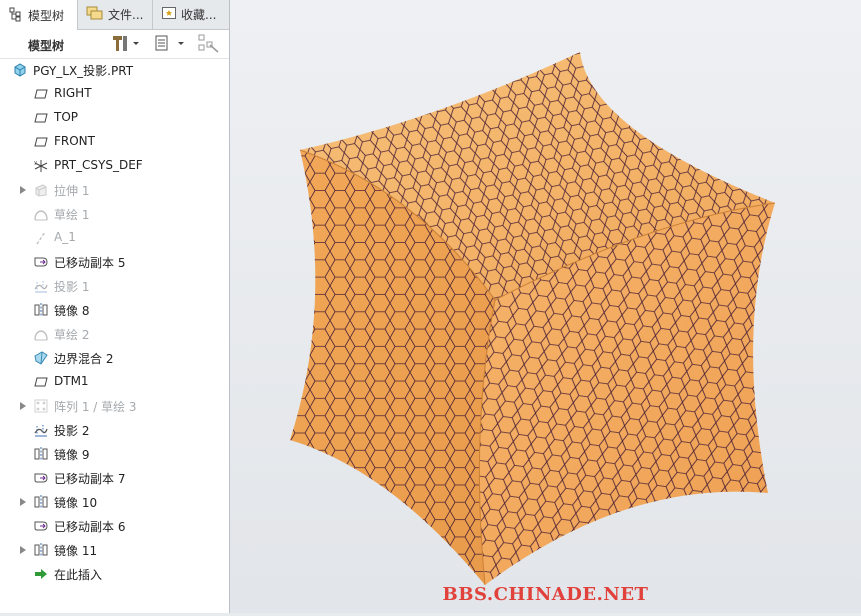 This screenshot has height=616, width=861. What do you see at coordinates (98, 165) in the screenshot?
I see `tree-item-label: PRT_CSYS_DEF` at bounding box center [98, 165].